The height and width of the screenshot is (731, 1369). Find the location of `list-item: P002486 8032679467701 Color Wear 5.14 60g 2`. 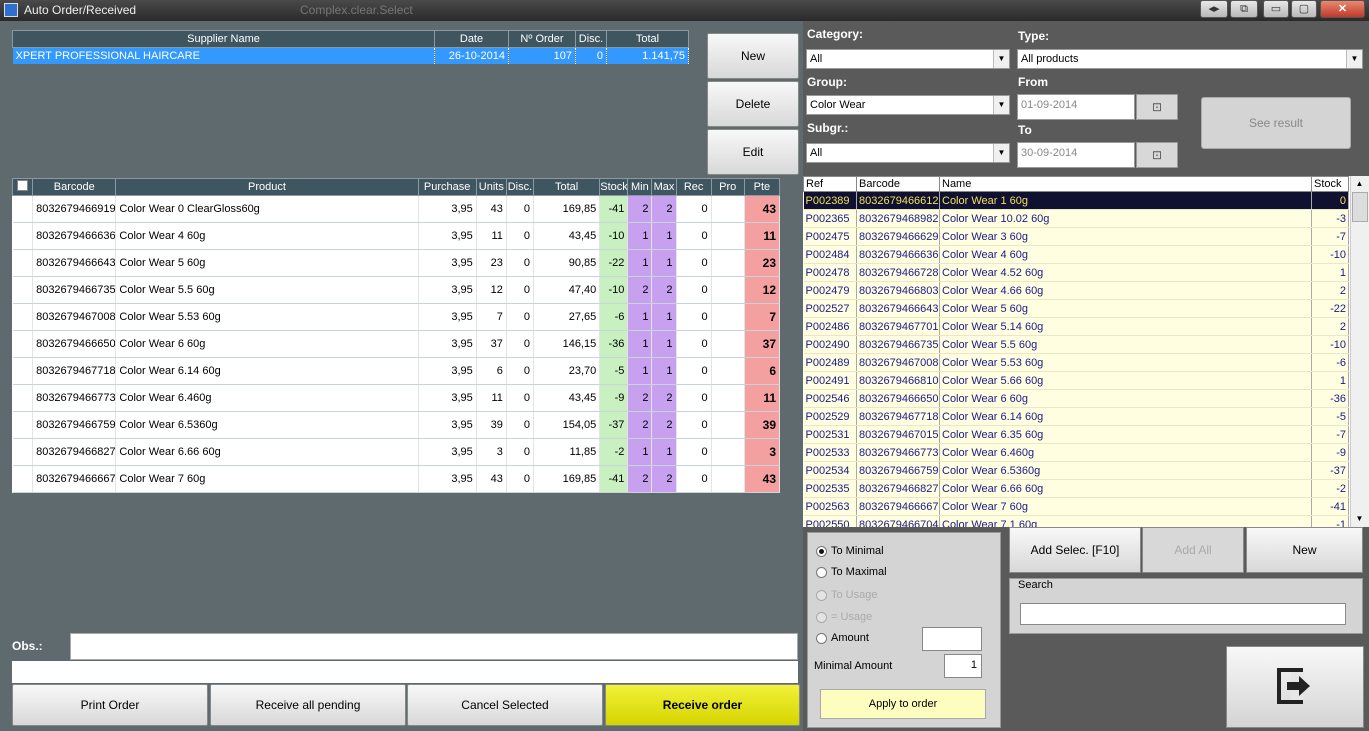

list-item: P002486 8032679467701 Color Wear 5.14 60g 2 is located at coordinates (1076, 326).